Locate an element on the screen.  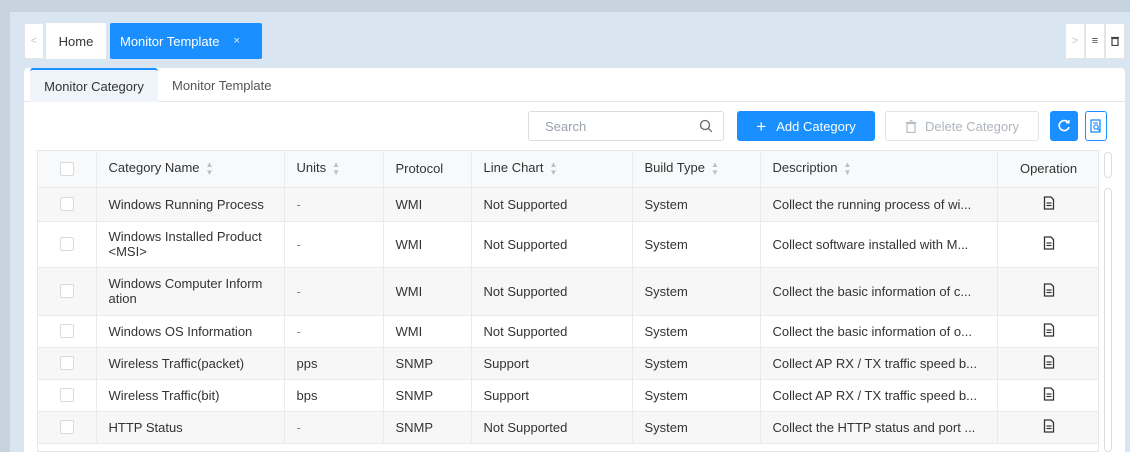
delete-category-button: Delete Category is located at coordinates (962, 126).